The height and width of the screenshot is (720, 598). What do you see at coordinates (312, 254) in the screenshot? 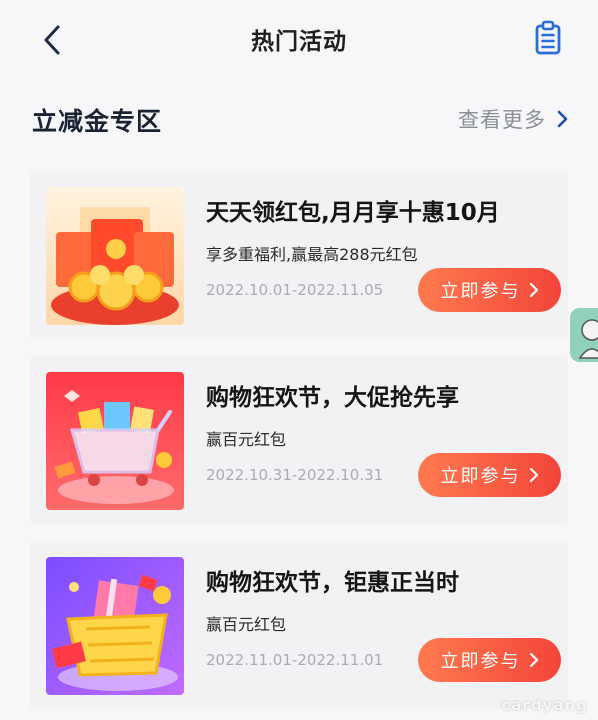
I see `card-subtitle: 享多重福利,赢最高288元红包` at bounding box center [312, 254].